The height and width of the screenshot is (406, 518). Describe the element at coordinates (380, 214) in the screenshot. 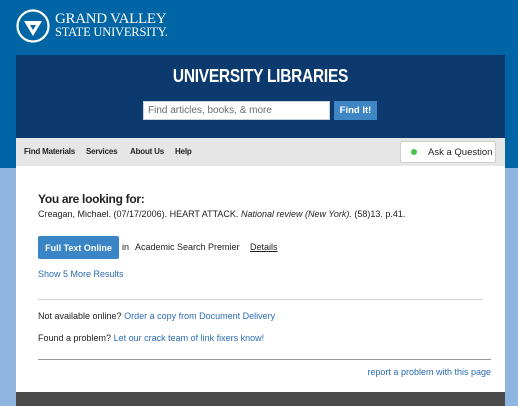

I see `citation-suffix: (58)13. p.41.` at that location.